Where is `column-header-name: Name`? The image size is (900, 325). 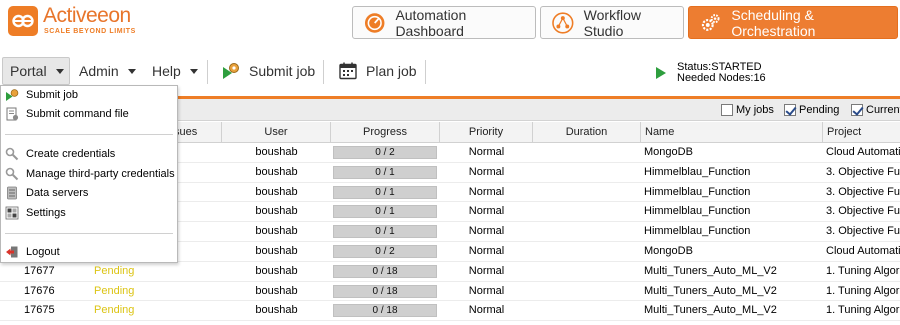
column-header-name: Name is located at coordinates (732, 132).